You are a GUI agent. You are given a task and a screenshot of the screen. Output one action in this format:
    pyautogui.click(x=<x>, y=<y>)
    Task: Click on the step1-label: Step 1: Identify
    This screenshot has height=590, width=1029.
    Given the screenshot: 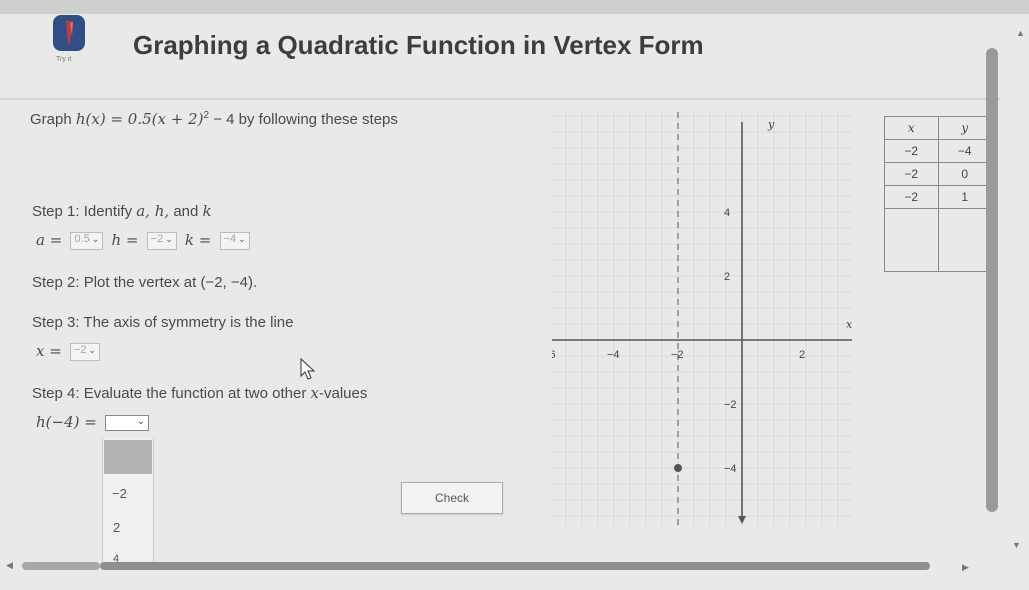 What is the action you would take?
    pyautogui.click(x=84, y=211)
    